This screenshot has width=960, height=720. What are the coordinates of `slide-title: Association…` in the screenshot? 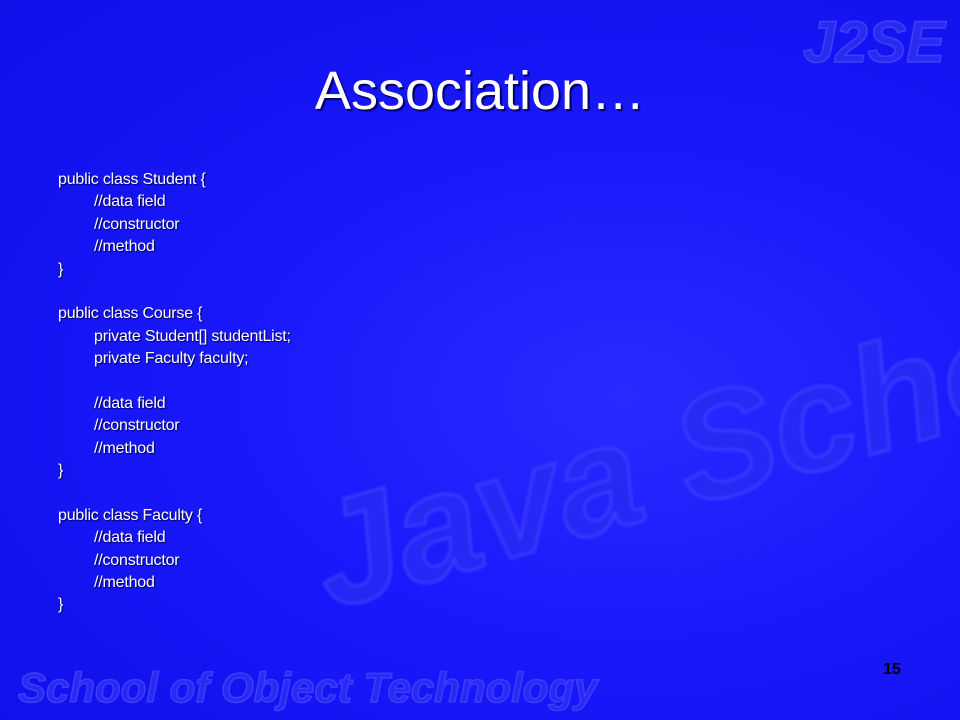 It's located at (480, 91).